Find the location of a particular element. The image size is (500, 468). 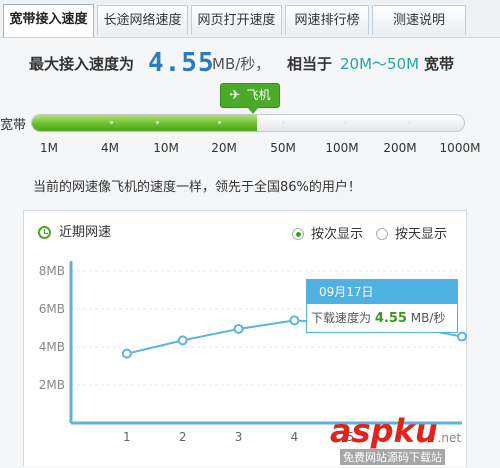

headline-equiv: 相当于 is located at coordinates (310, 64).